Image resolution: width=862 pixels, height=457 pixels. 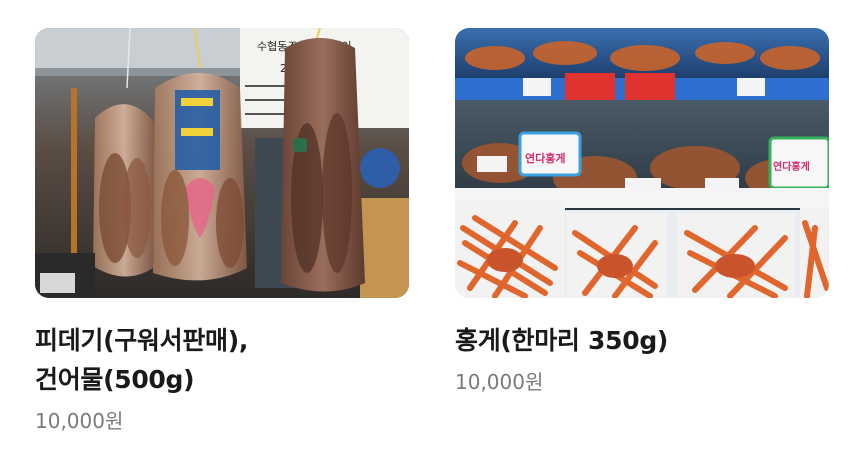 I want to click on crab-sign-text-2: 연다홍게, so click(x=791, y=166).